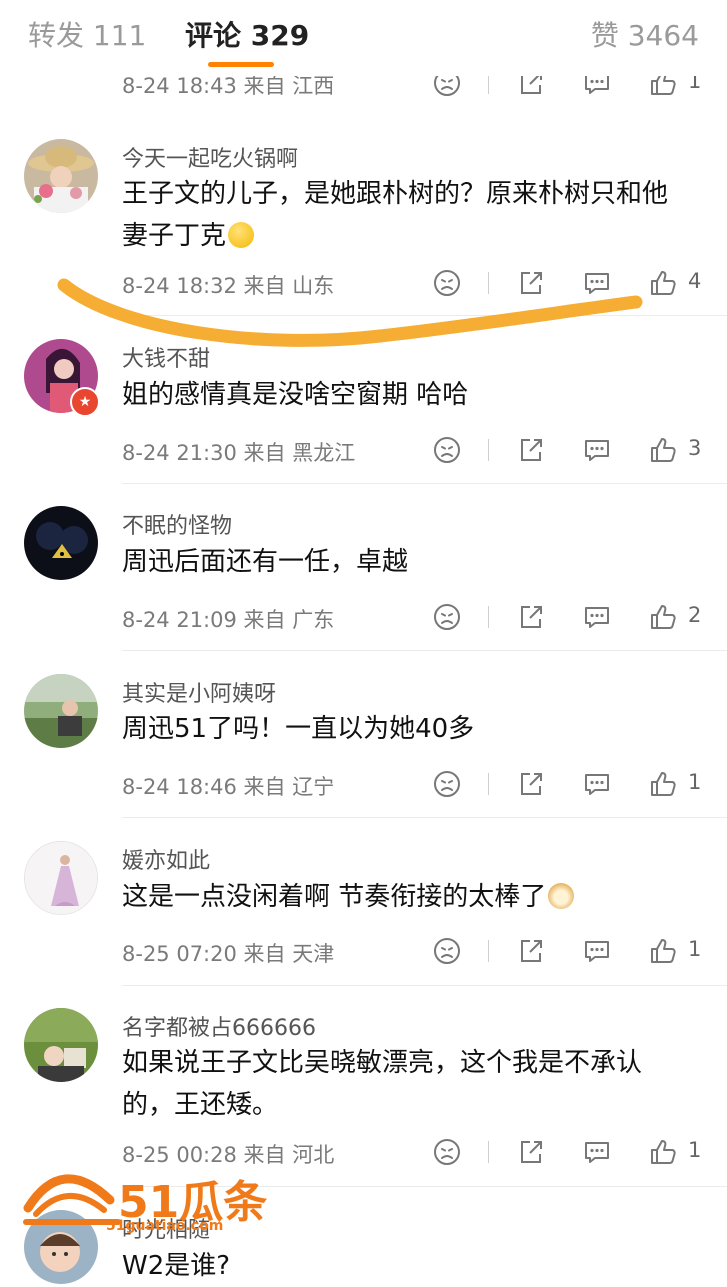 The image size is (727, 1287). What do you see at coordinates (87, 34) in the screenshot?
I see `tab-repost: 转发 111` at bounding box center [87, 34].